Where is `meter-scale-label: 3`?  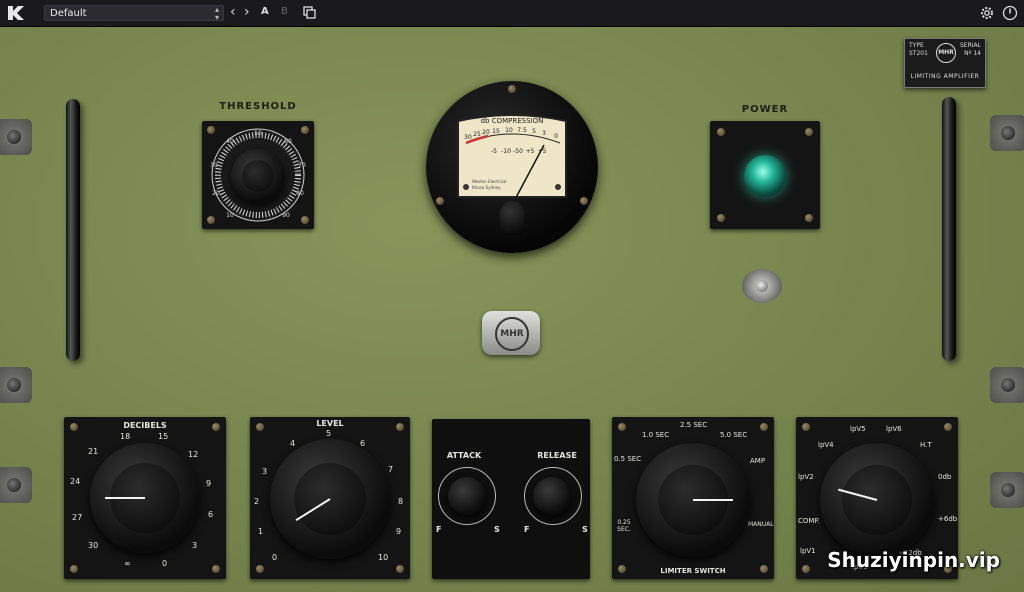 meter-scale-label: 3 is located at coordinates (544, 133).